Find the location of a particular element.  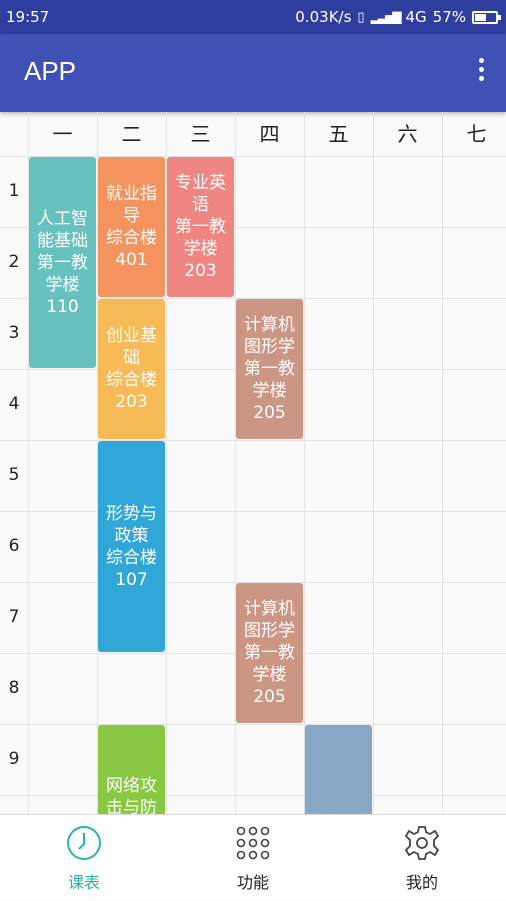

course-text-line: 形势与 is located at coordinates (131, 513).